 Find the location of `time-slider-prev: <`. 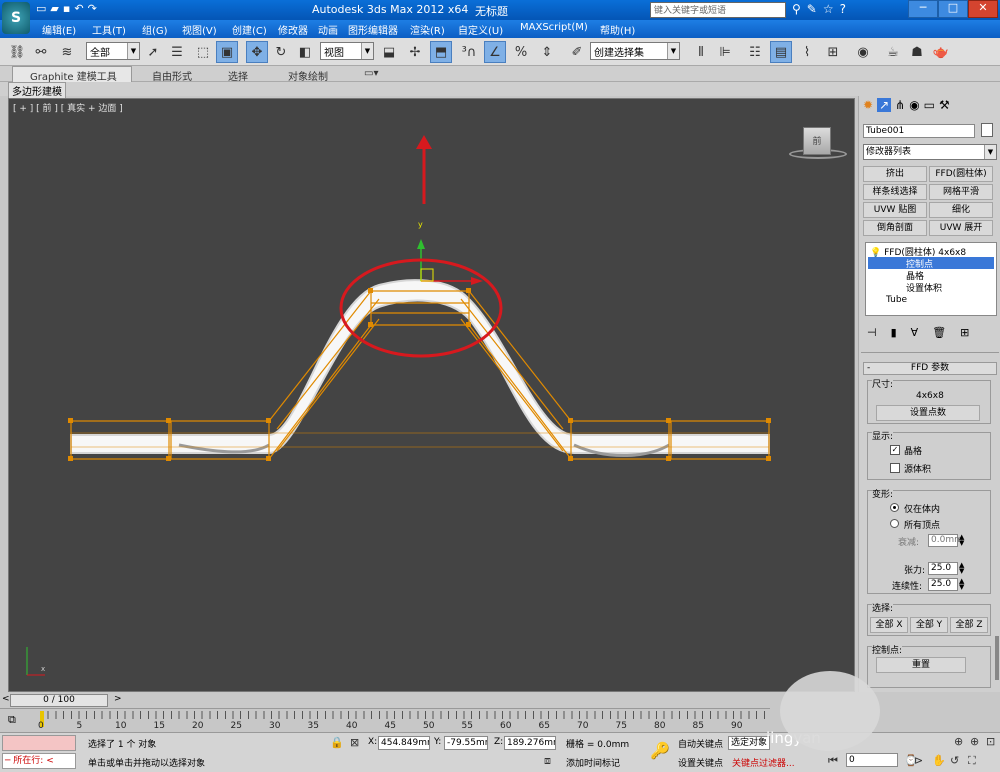

time-slider-prev: < is located at coordinates (6, 699).